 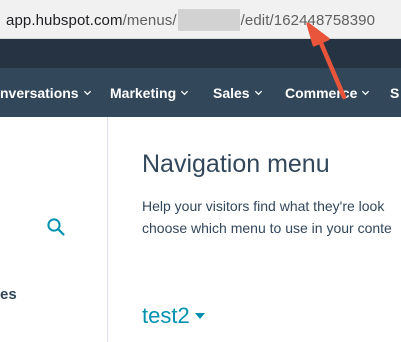 I want to click on url-domain: app.hubspot.com, so click(x=64, y=20).